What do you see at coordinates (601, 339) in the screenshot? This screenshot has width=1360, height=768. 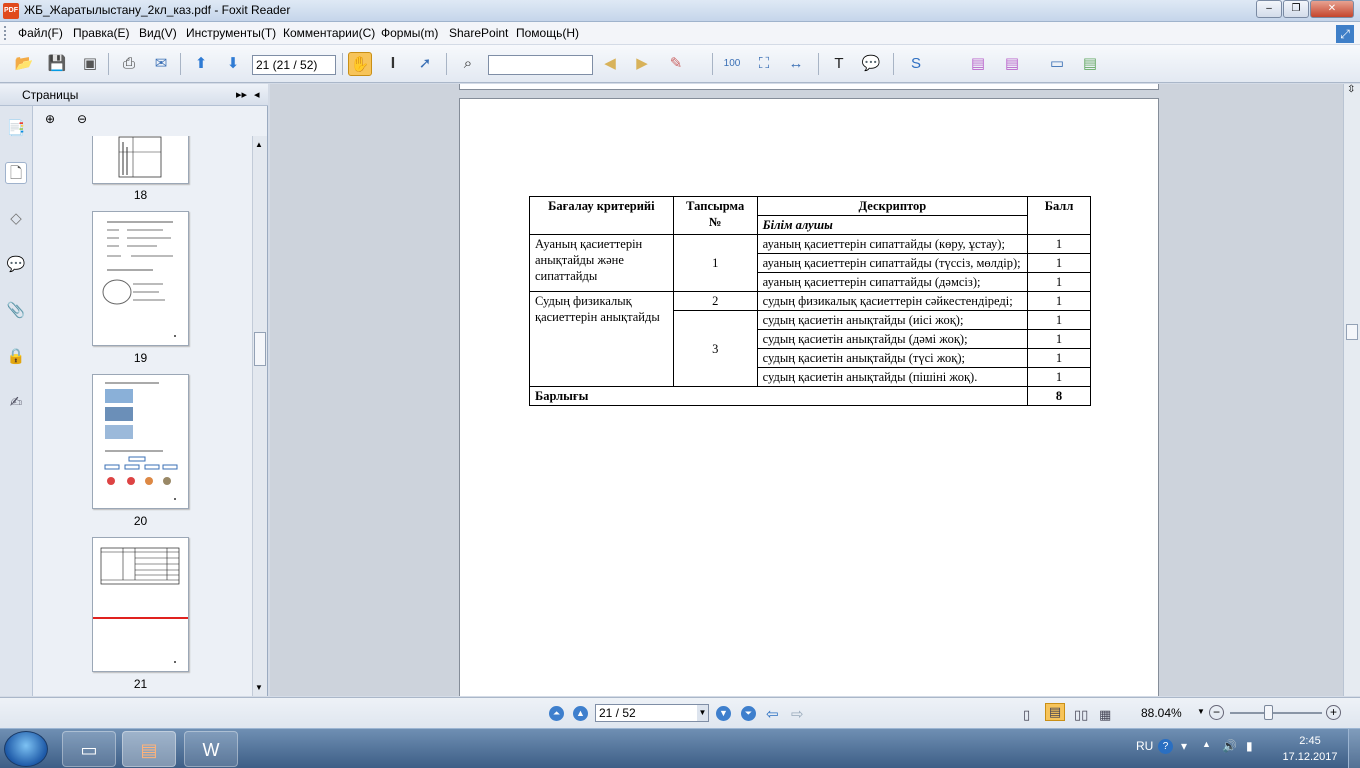 I see `criteria-cell: Судың физикалық қасиеттерін анықтайды` at bounding box center [601, 339].